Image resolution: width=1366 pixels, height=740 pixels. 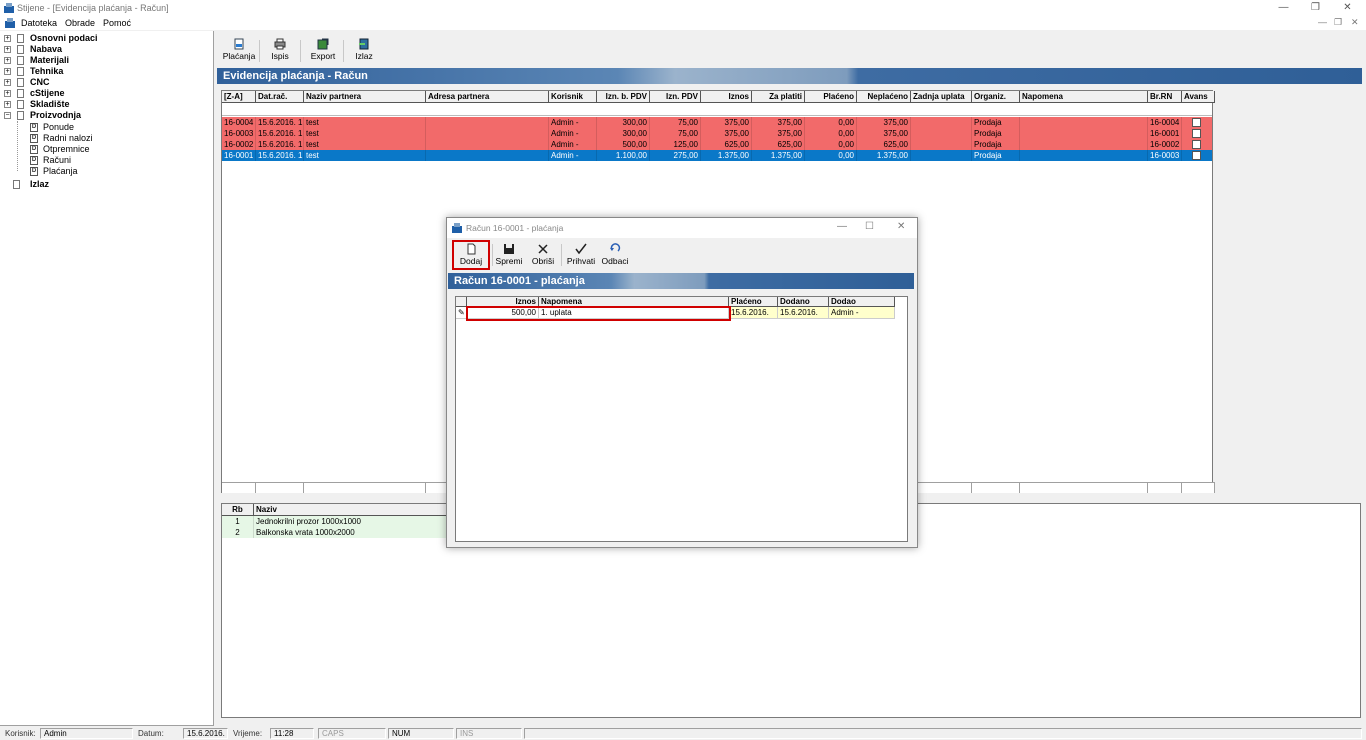 What do you see at coordinates (581, 256) in the screenshot?
I see `prihvati-button: Prihvati` at bounding box center [581, 256].